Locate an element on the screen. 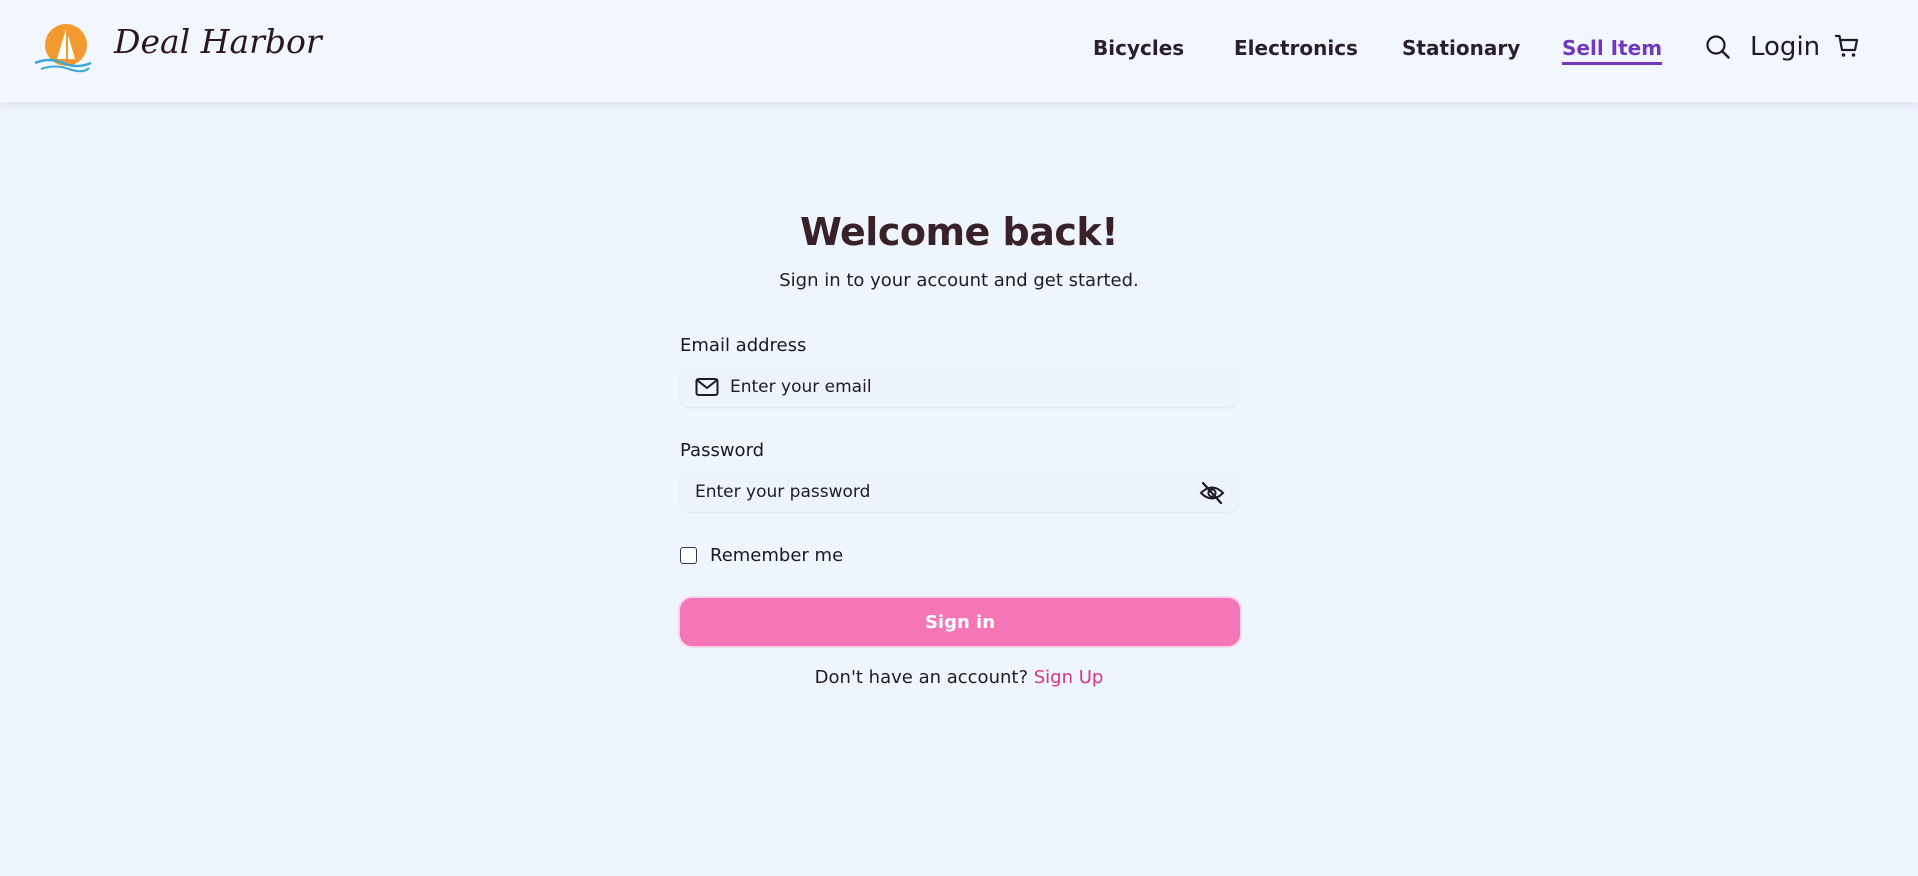  login-link: Login is located at coordinates (1785, 47).